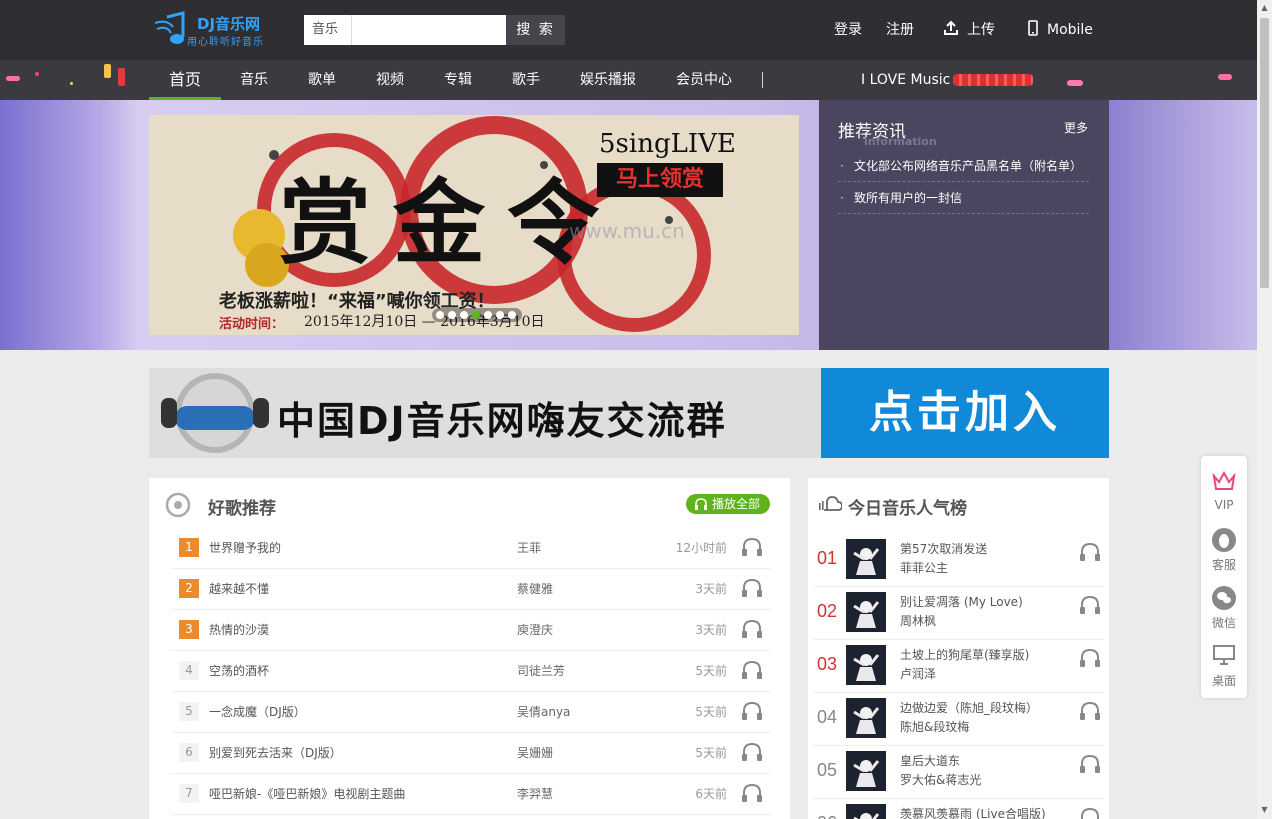 This screenshot has height=819, width=1272. Describe the element at coordinates (704, 80) in the screenshot. I see `nav-member-center: 会员中心` at that location.